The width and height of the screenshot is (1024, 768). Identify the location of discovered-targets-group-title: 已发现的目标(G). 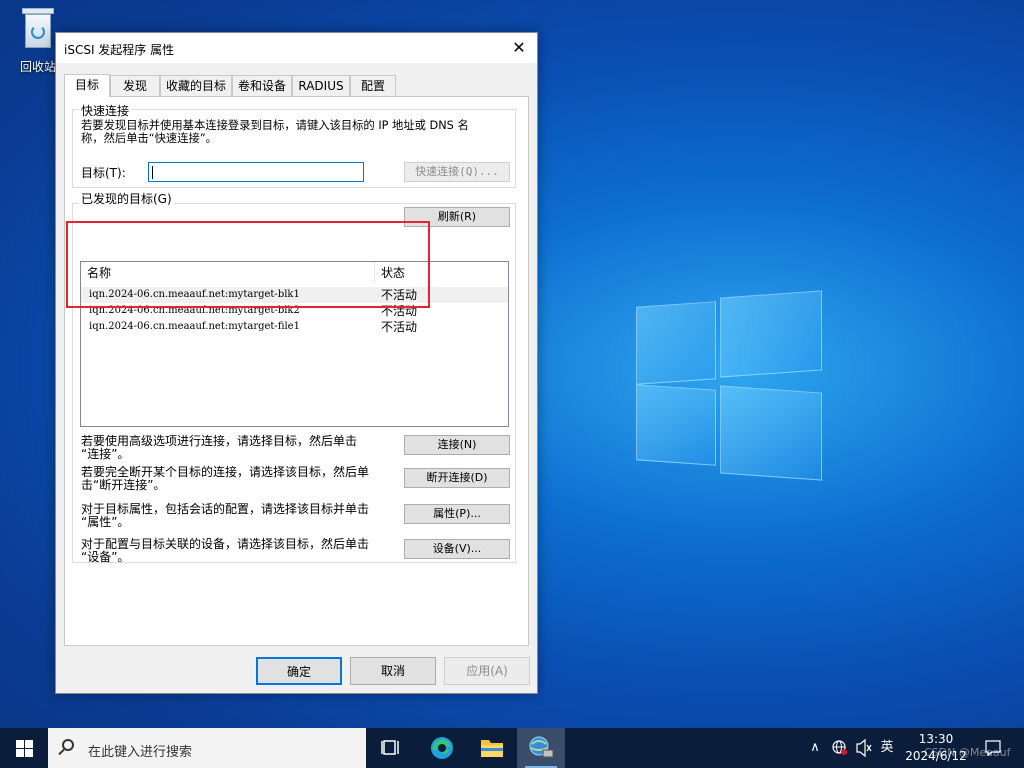
(126, 198).